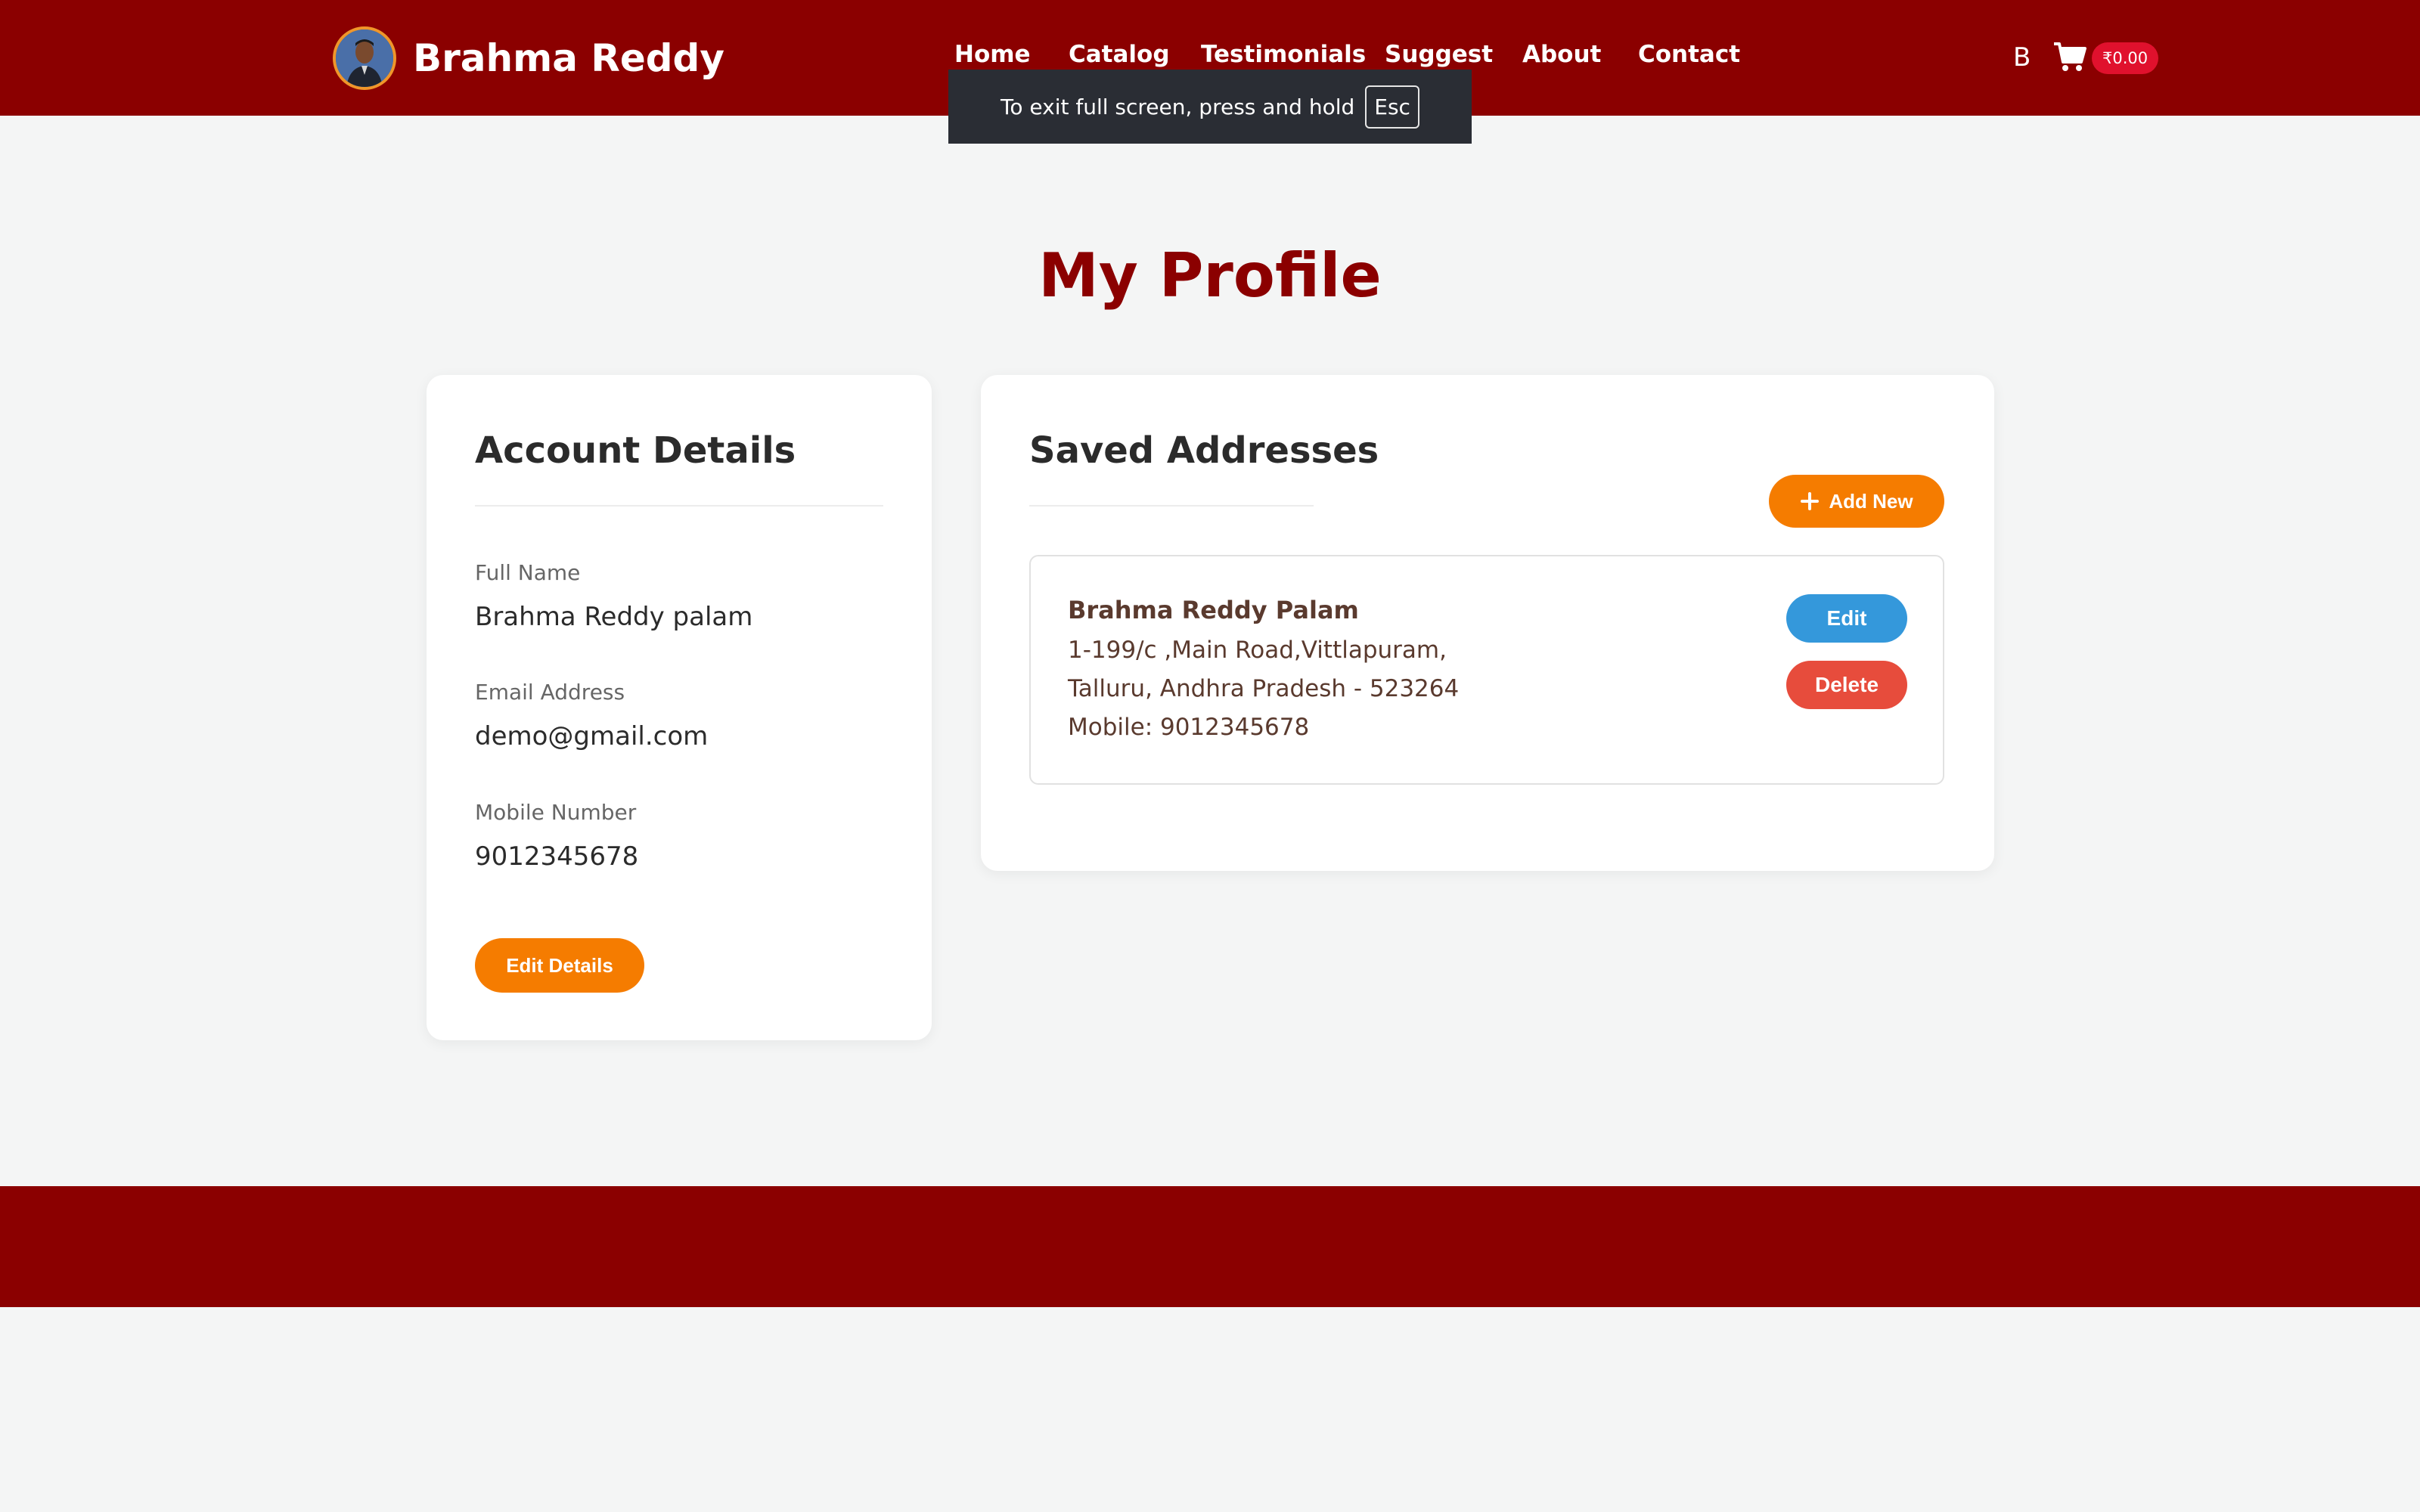 The width and height of the screenshot is (2420, 1512). I want to click on edit-details-button: Edit Details, so click(559, 966).